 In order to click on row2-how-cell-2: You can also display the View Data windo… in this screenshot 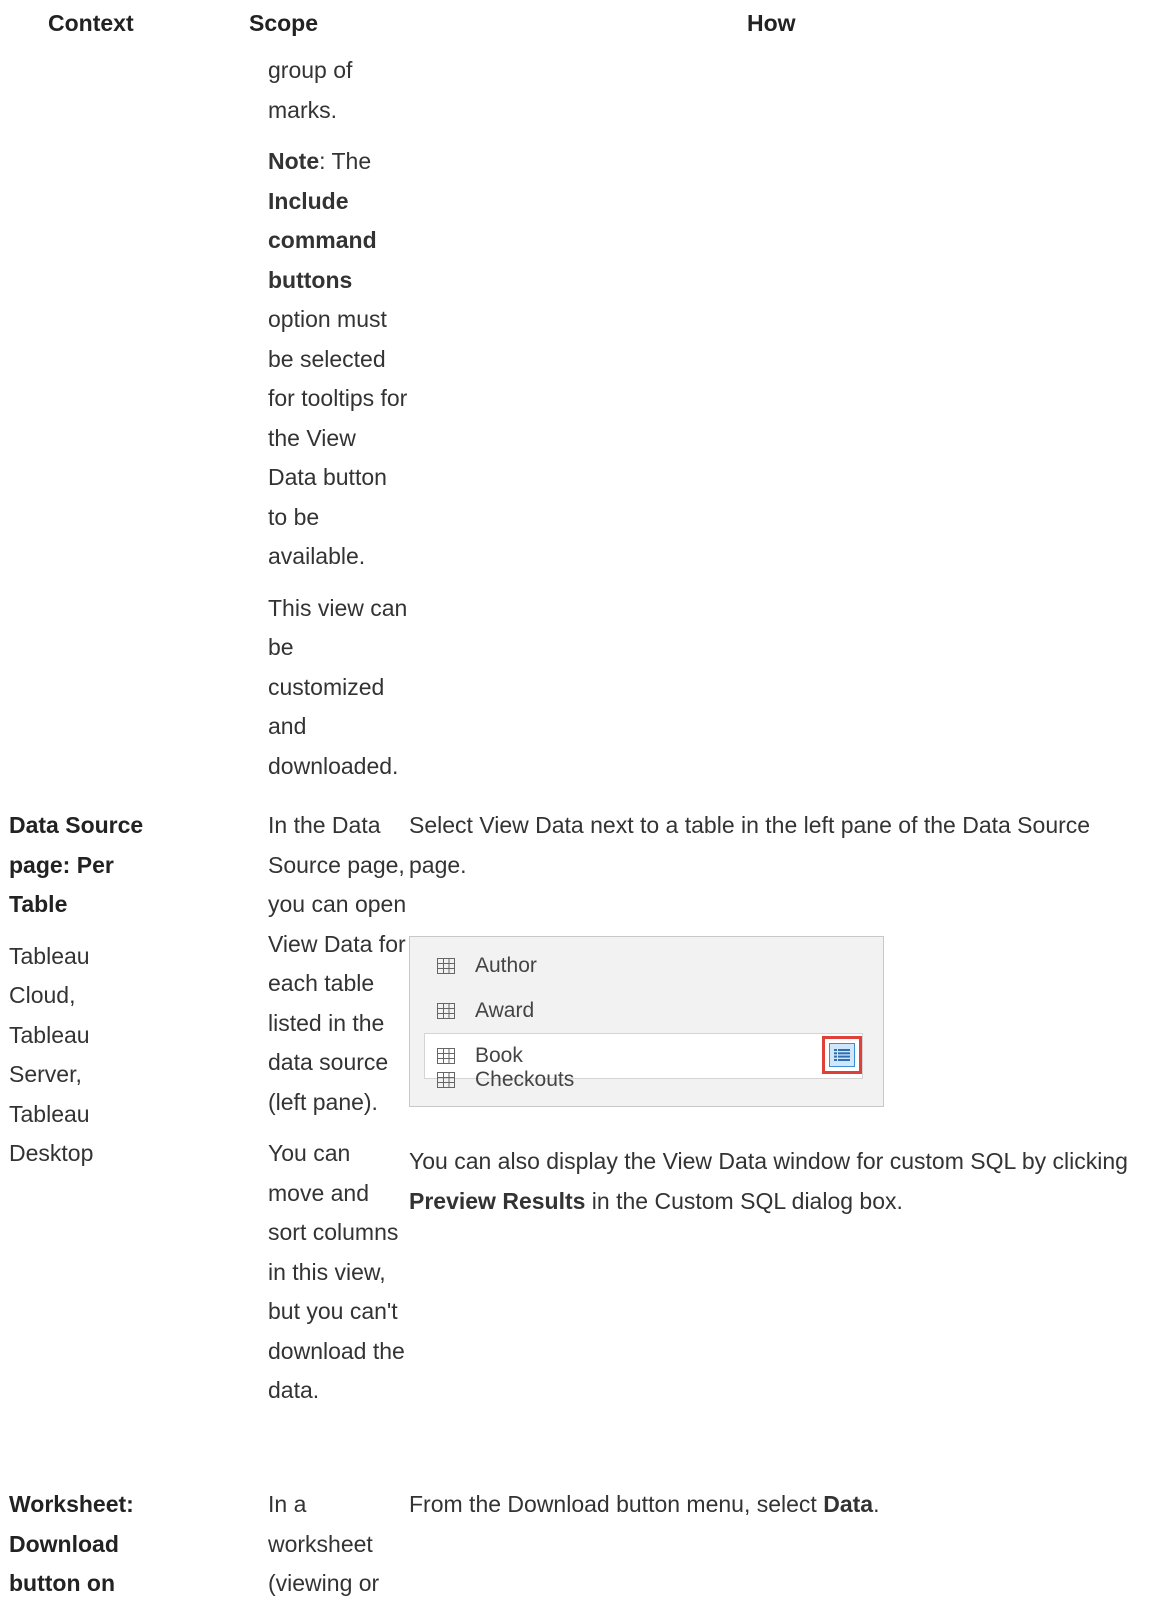, I will do `click(779, 1181)`.